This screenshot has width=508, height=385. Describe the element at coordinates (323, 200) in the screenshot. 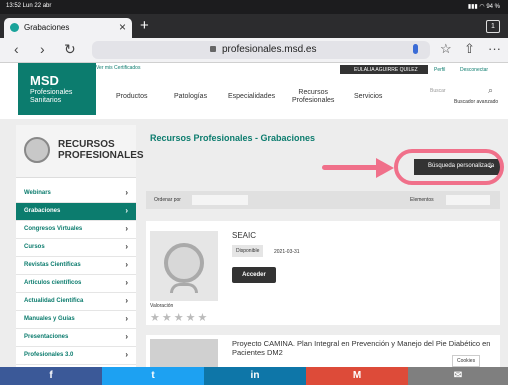

I see `filter-bar: Ordenar por Elementos` at that location.